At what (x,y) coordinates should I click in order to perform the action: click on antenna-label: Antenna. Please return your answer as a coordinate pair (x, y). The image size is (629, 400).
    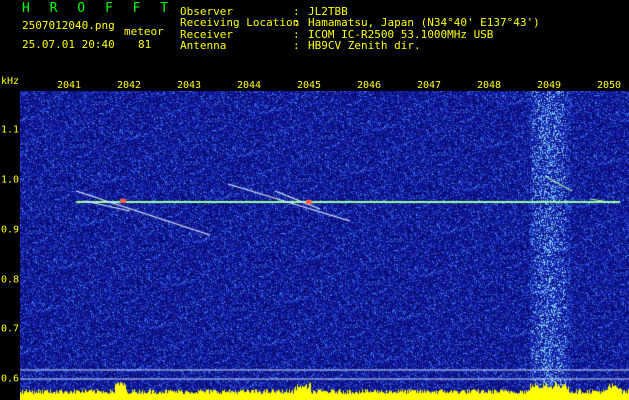
    Looking at the image, I should click on (203, 45).